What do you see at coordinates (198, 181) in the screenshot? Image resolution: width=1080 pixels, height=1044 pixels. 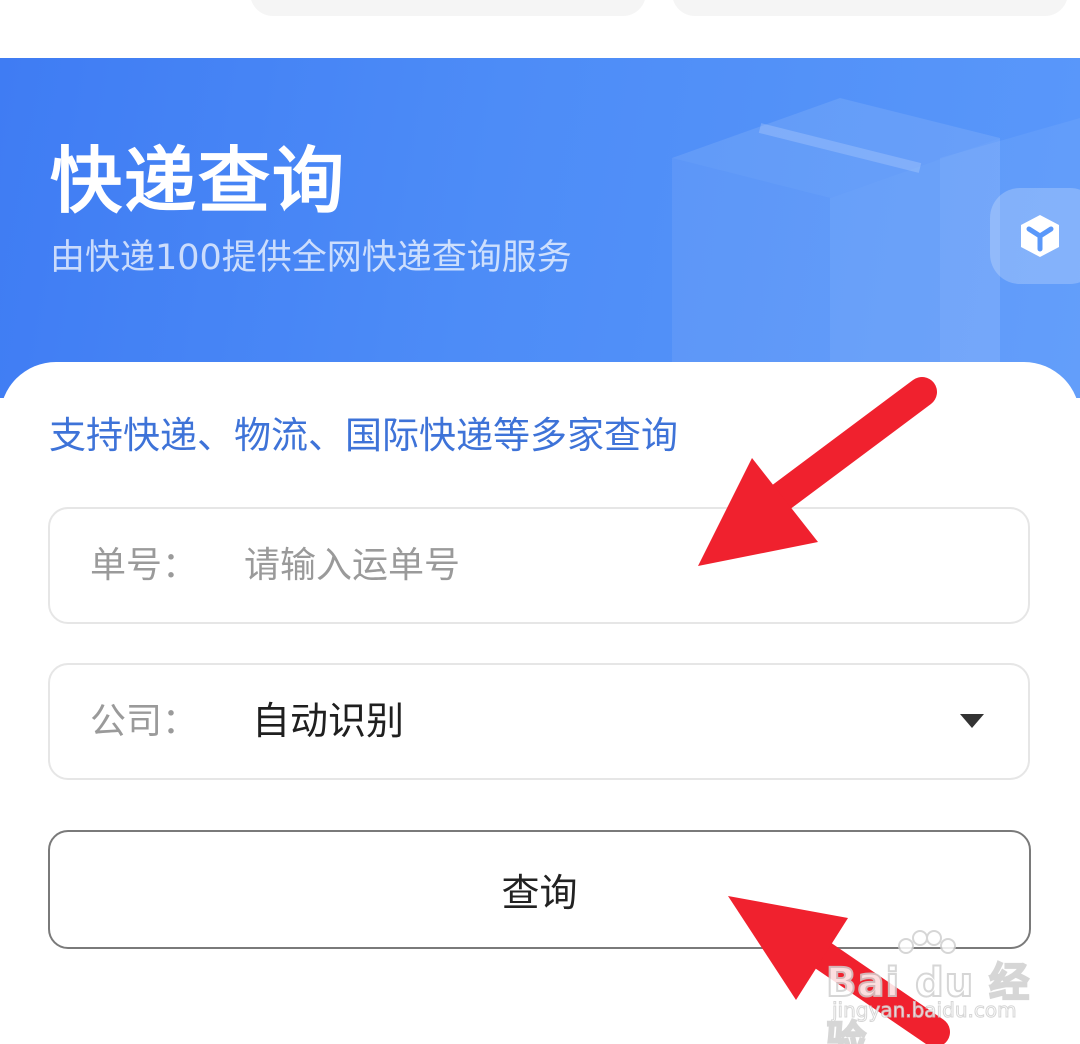 I see `page-title: 快递查询` at bounding box center [198, 181].